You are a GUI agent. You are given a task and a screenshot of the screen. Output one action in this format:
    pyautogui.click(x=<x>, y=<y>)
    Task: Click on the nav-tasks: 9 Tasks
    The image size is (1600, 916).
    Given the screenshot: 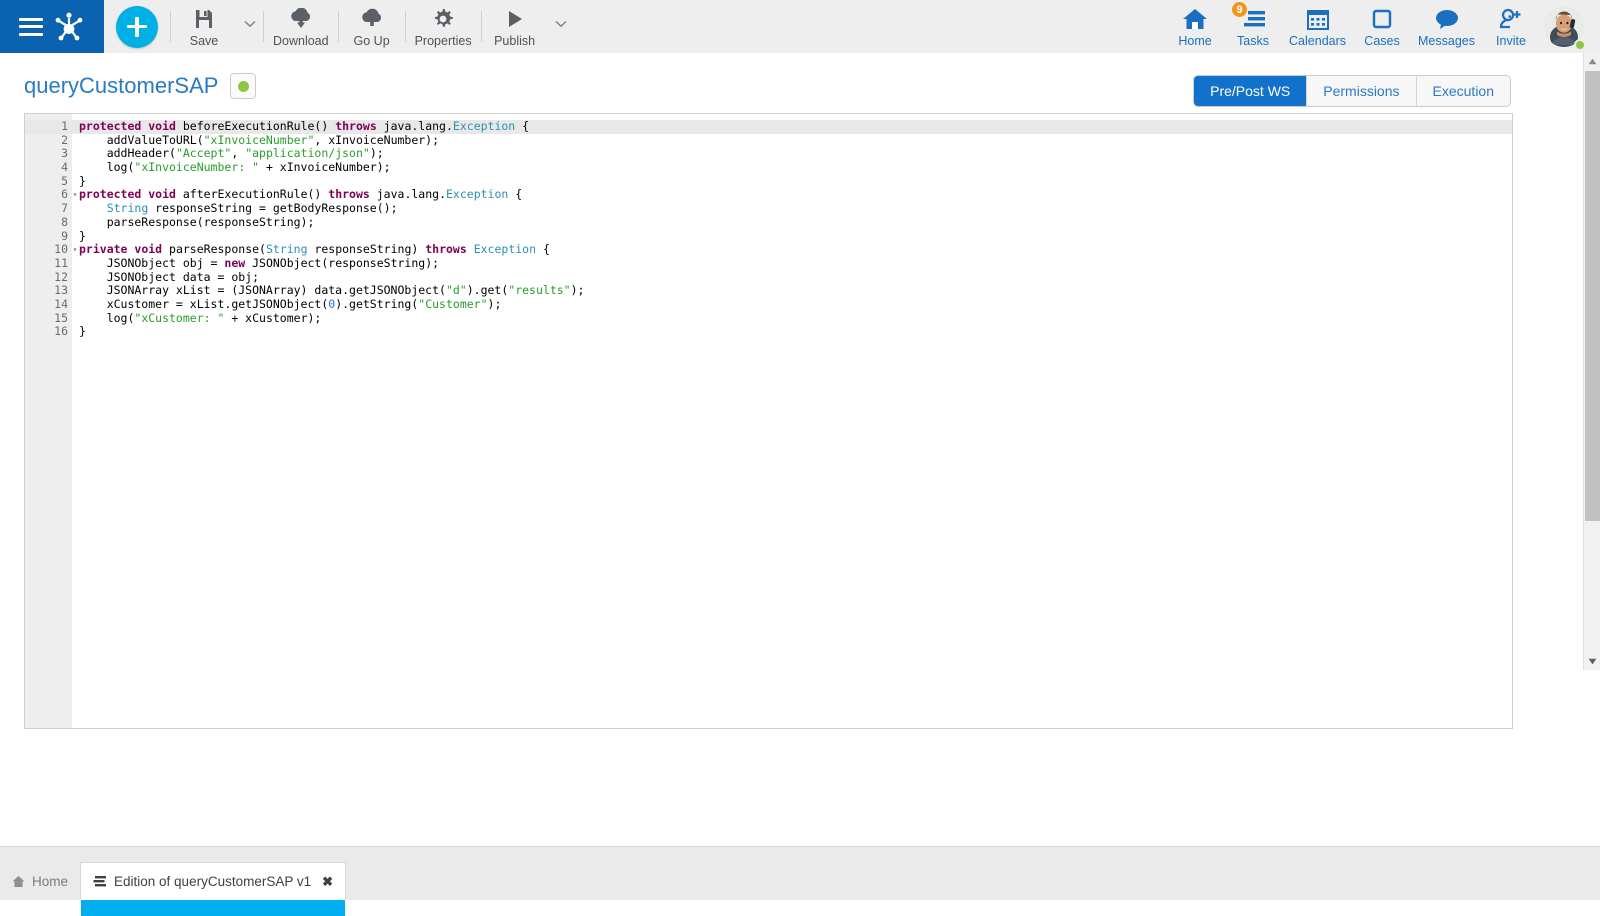 What is the action you would take?
    pyautogui.click(x=1253, y=26)
    